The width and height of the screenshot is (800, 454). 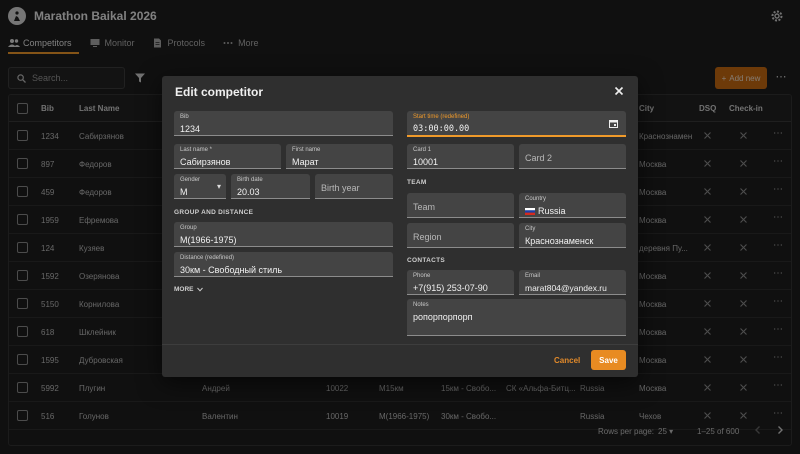 What do you see at coordinates (196, 150) in the screenshot?
I see `last-name-label: Last name *` at bounding box center [196, 150].